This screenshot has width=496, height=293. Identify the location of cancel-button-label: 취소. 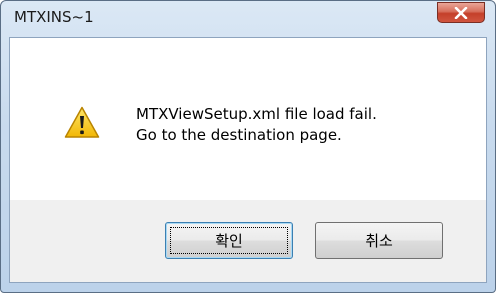
(379, 241).